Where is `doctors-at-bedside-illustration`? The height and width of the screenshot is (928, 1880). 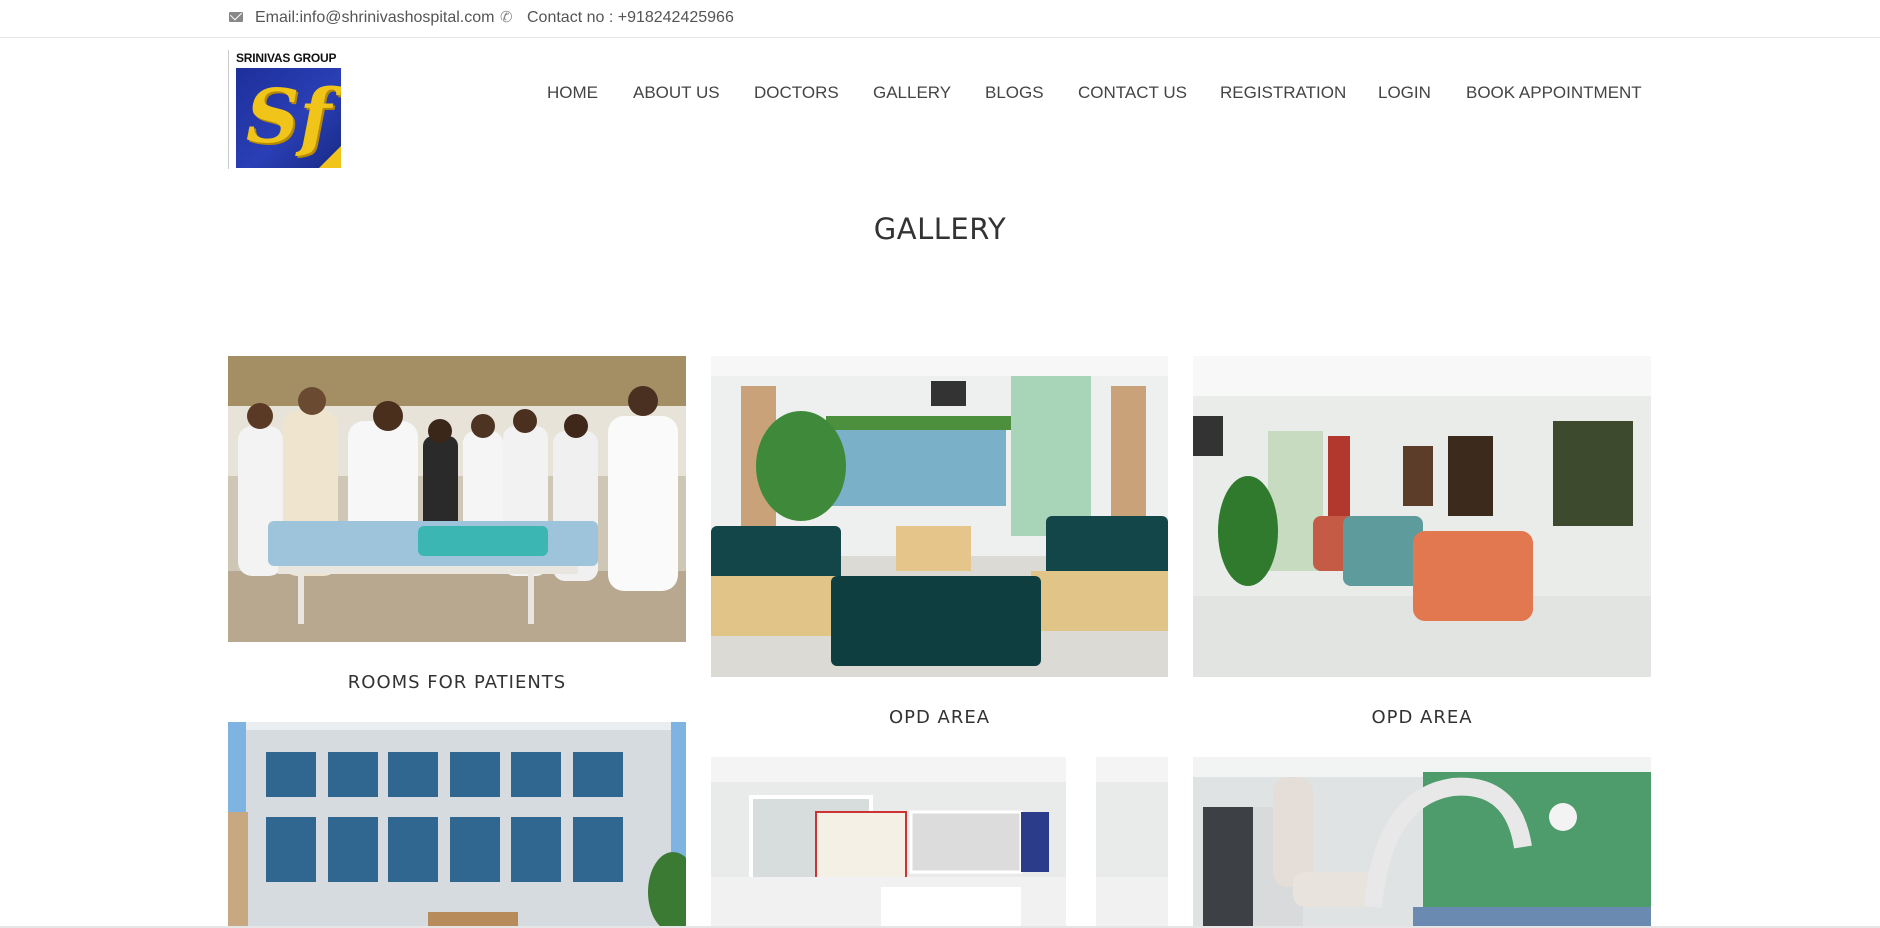
doctors-at-bedside-illustration is located at coordinates (457, 499).